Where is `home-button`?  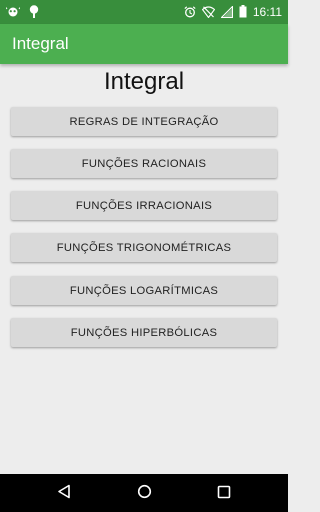 home-button is located at coordinates (144, 493).